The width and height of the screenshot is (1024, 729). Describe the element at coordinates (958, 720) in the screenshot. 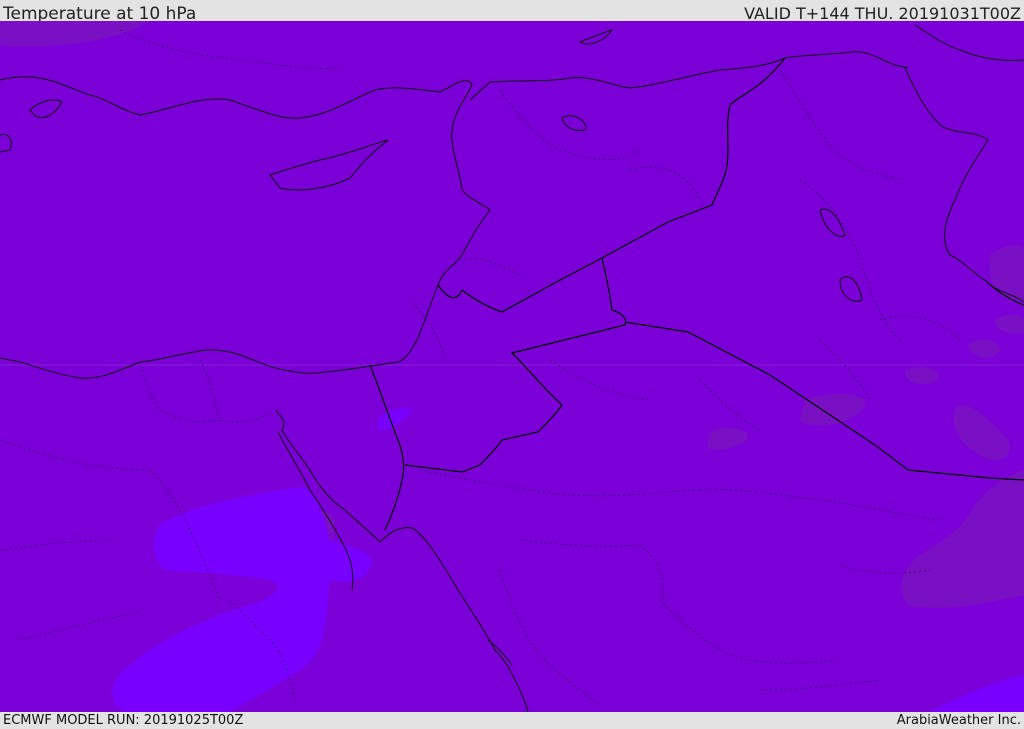

I see `credit-label: ArabiaWeather Inc.` at that location.